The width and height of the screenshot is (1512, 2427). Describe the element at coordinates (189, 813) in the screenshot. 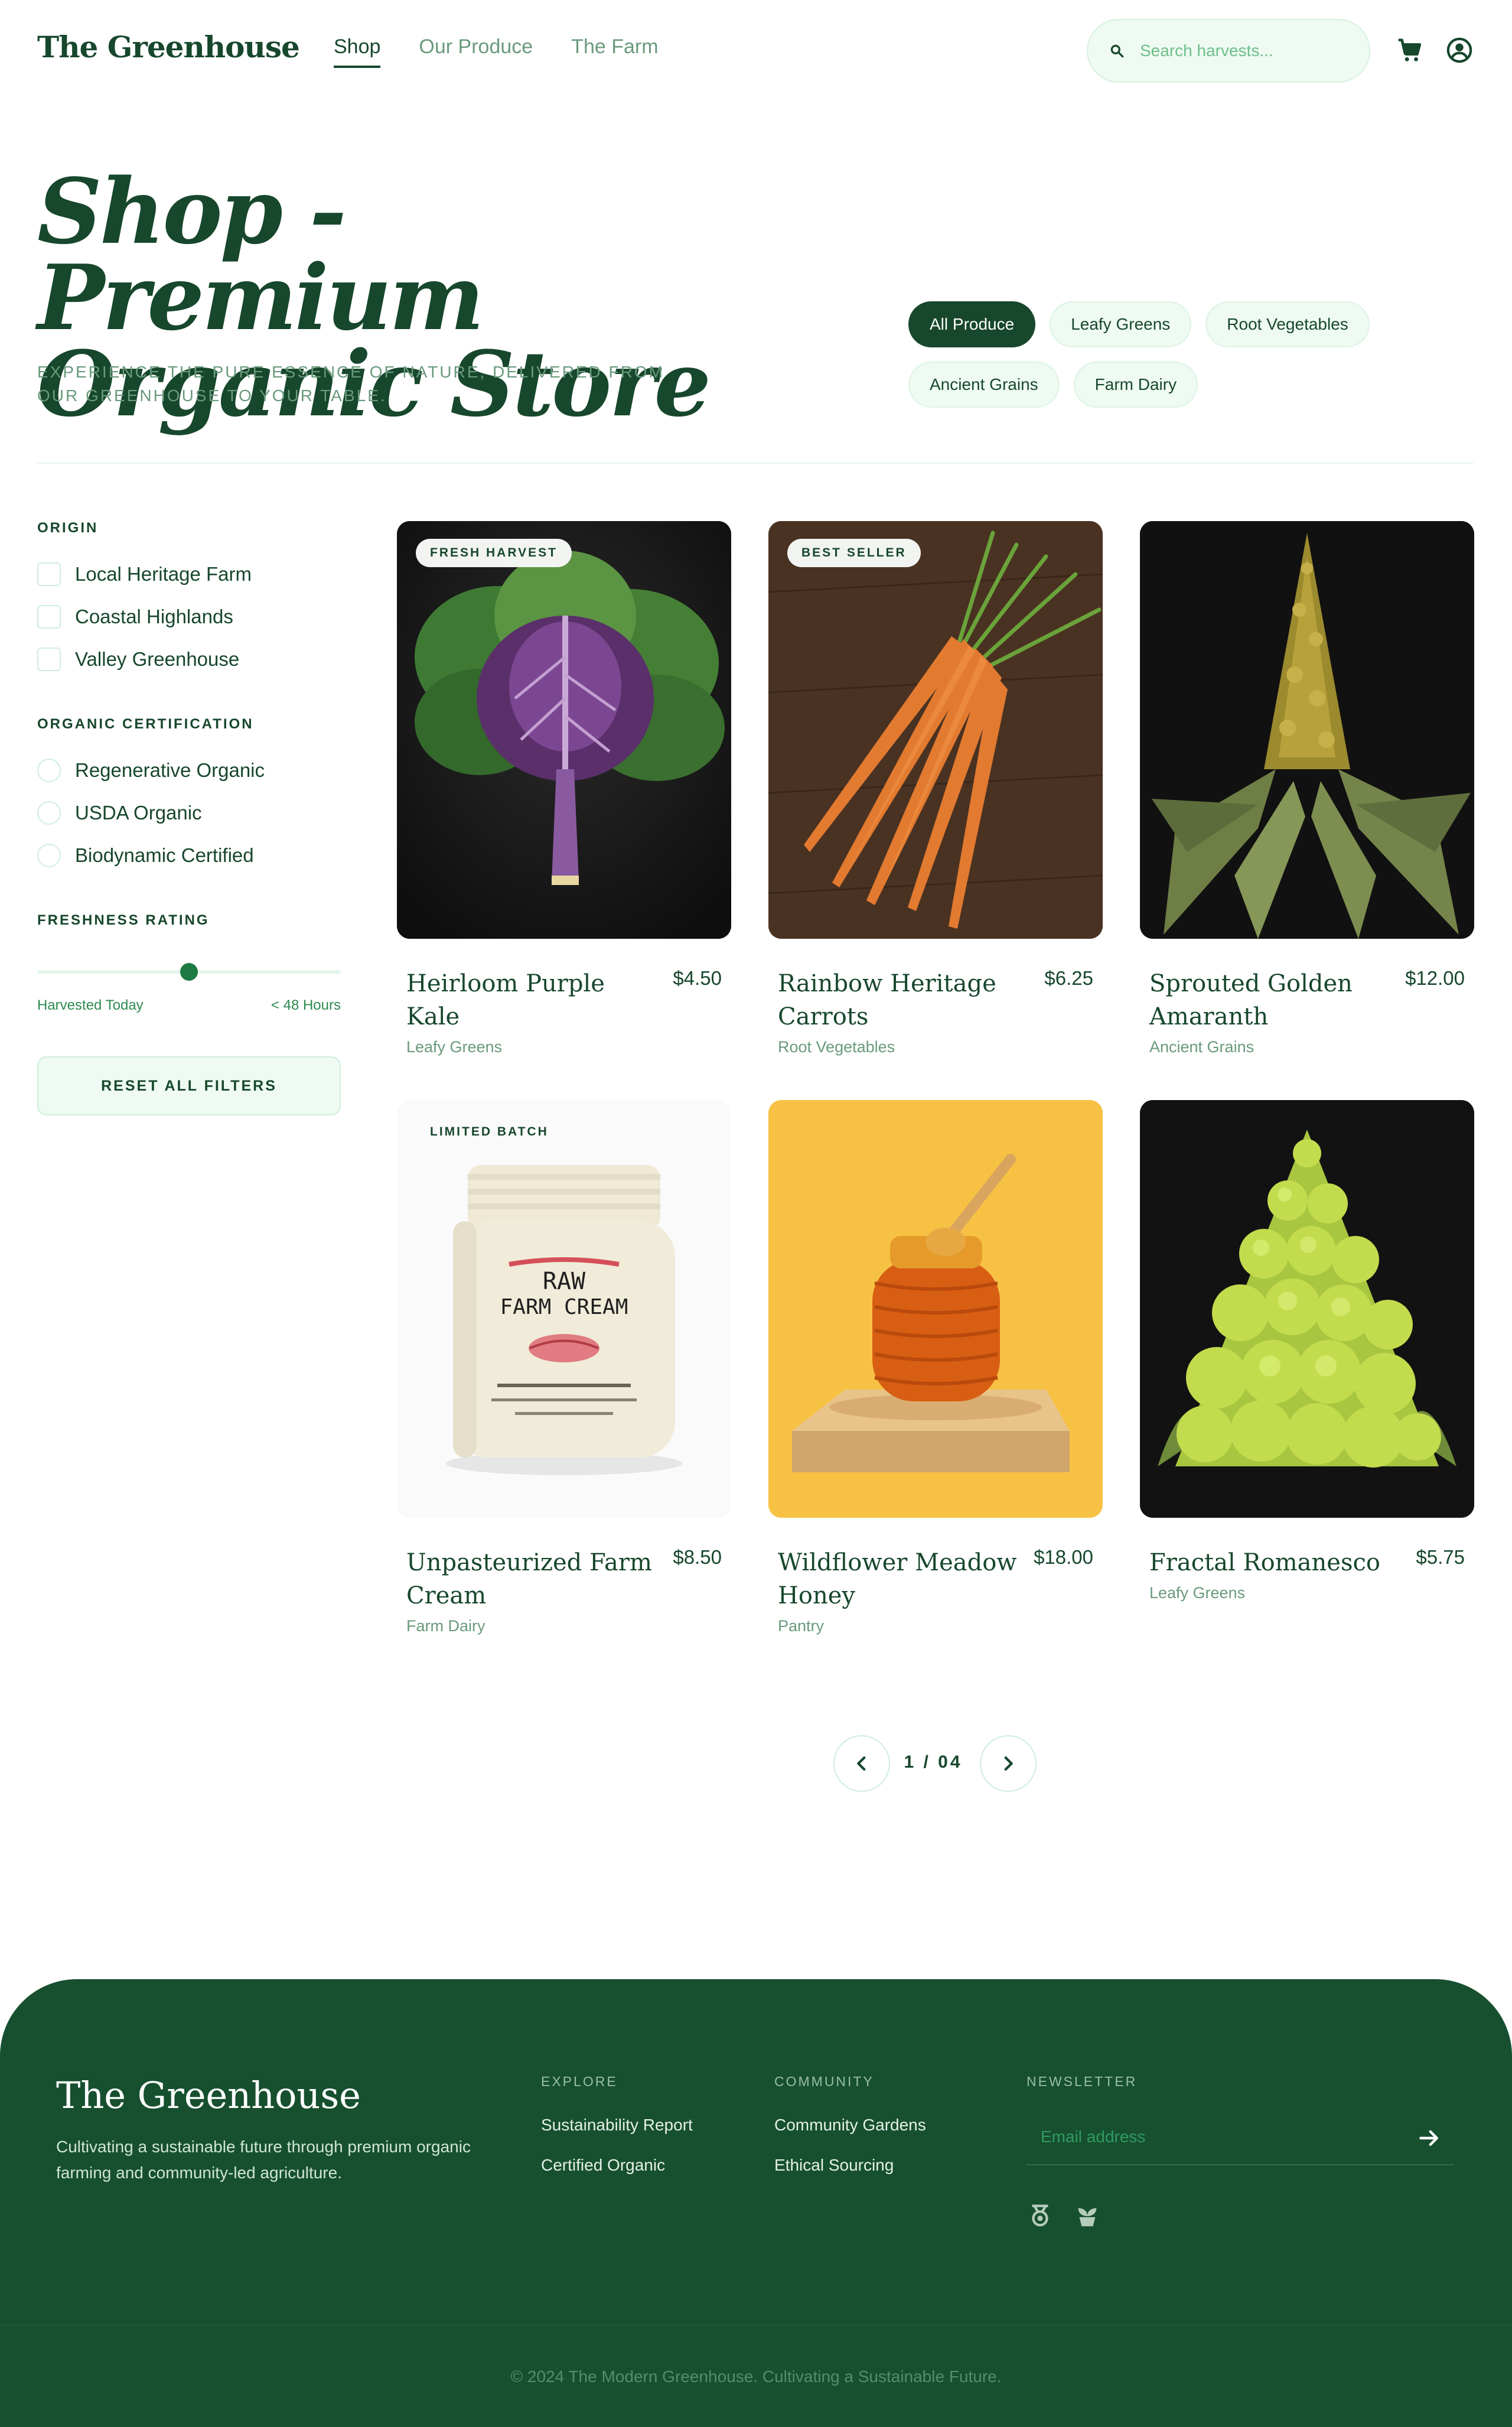

I see `filter-option-certification: USDA Organic` at that location.